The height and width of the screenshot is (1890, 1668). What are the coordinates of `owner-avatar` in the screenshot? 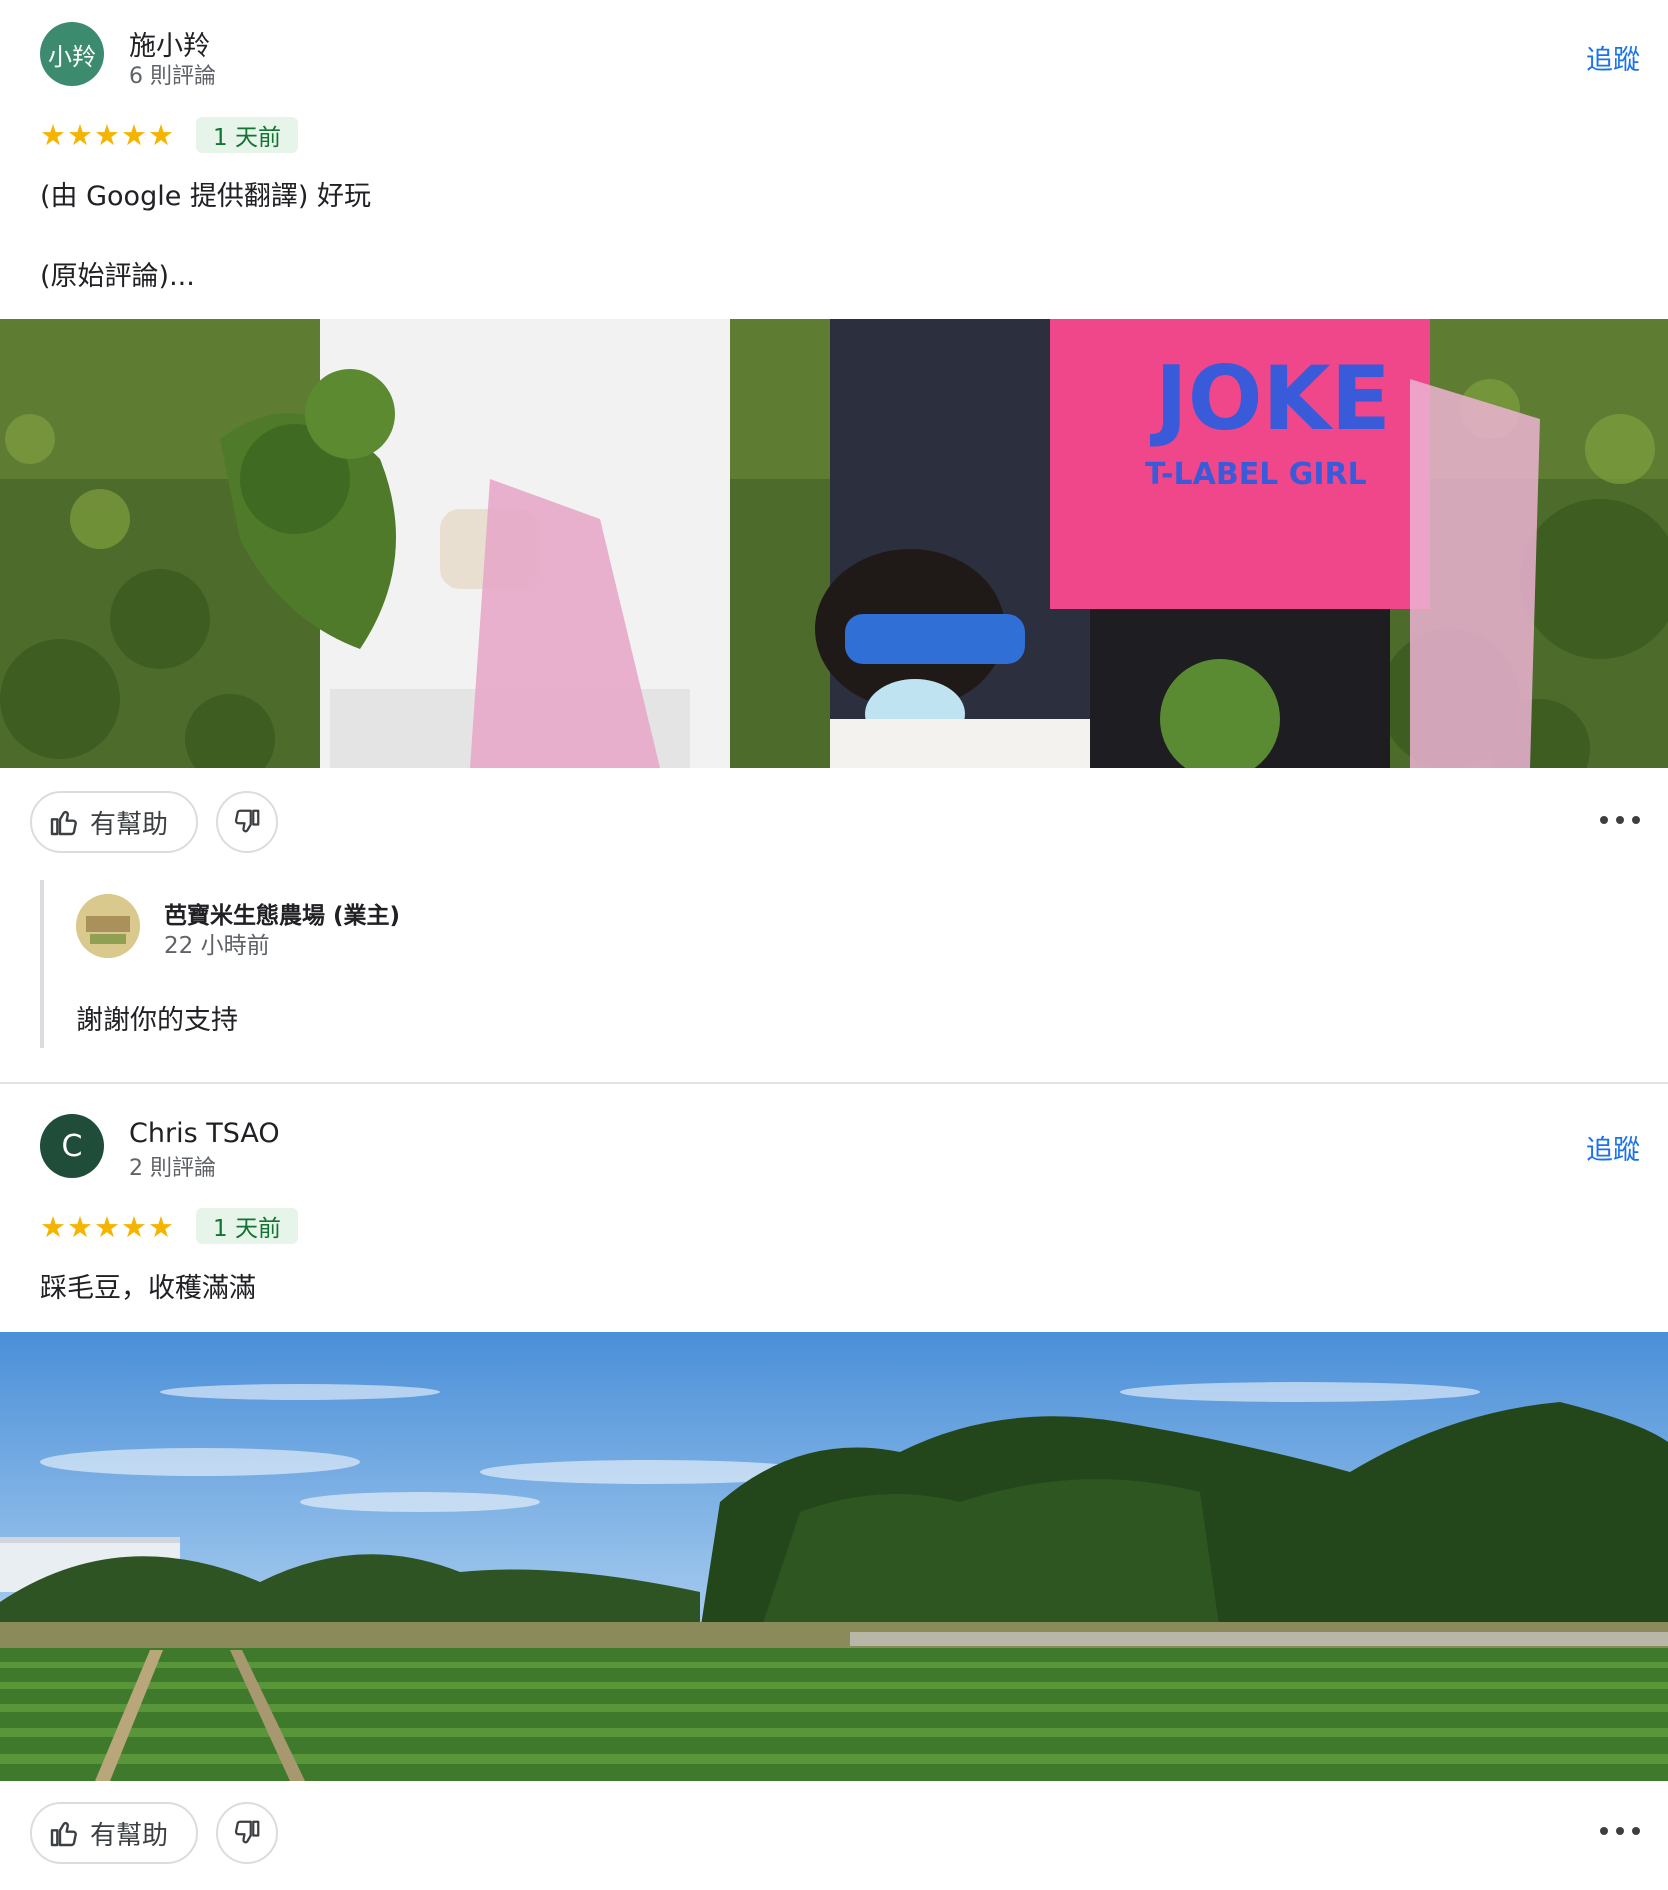 It's located at (108, 926).